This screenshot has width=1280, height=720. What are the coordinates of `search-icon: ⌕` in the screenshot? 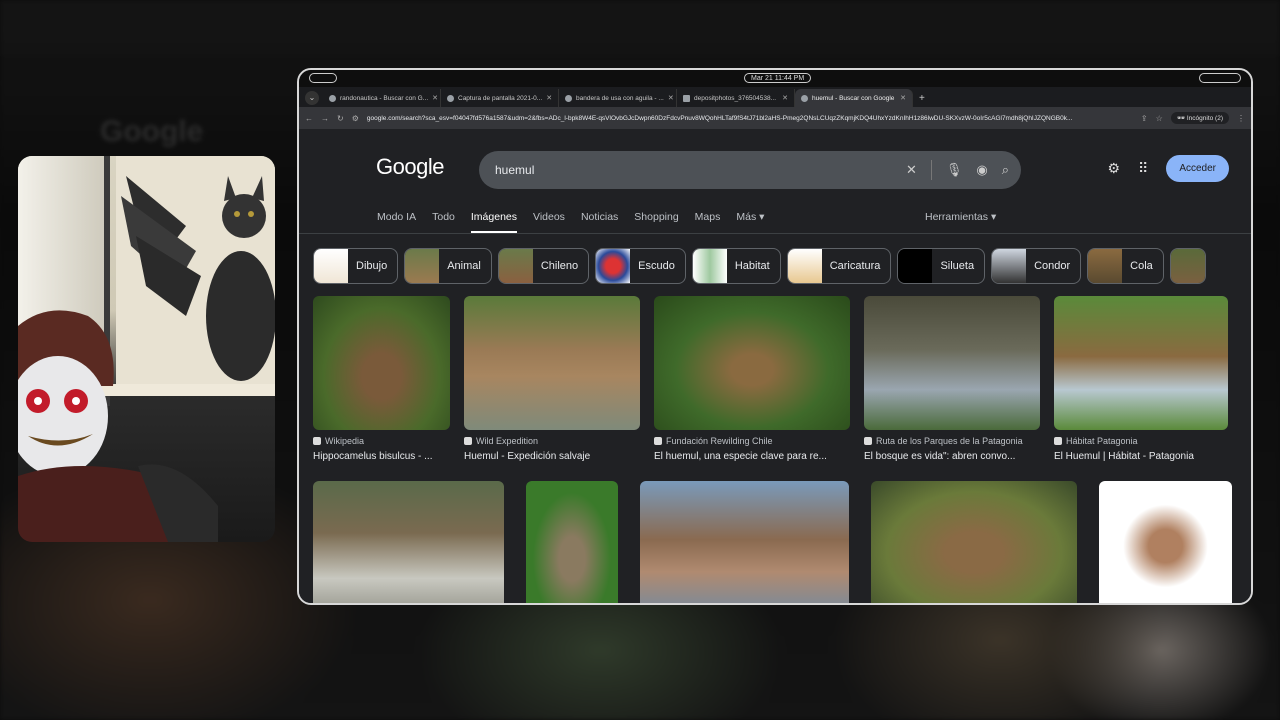 It's located at (1005, 170).